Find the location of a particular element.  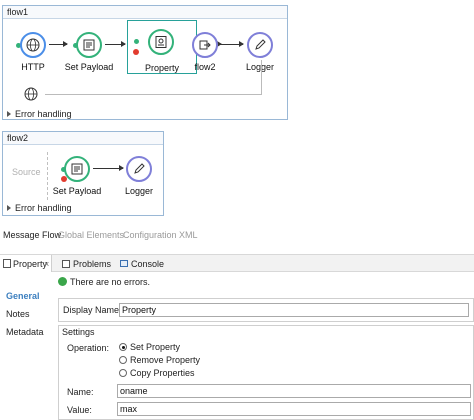

radio-set-property is located at coordinates (123, 347).